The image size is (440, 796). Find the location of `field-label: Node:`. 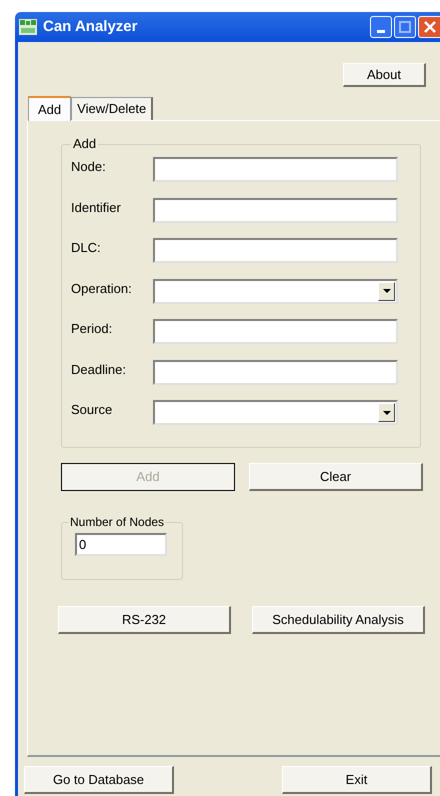

field-label: Node: is located at coordinates (89, 166).